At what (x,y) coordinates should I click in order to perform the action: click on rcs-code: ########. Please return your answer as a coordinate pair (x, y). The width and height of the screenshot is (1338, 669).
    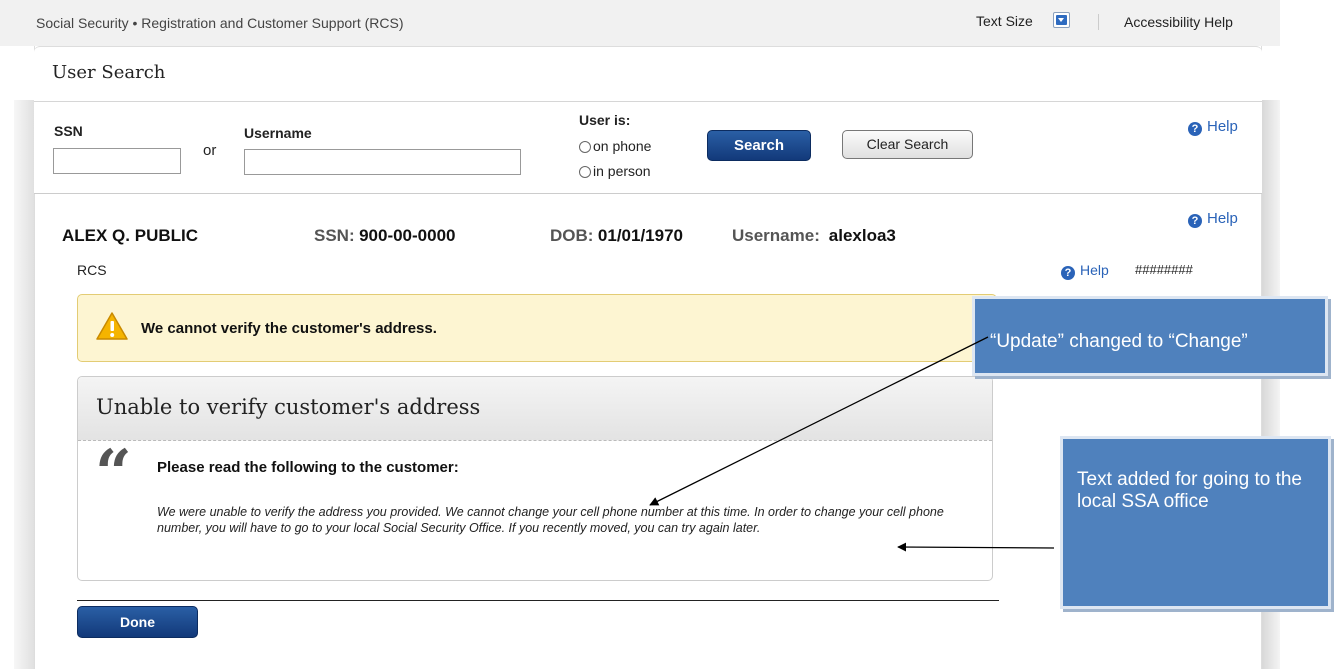
    Looking at the image, I should click on (1164, 269).